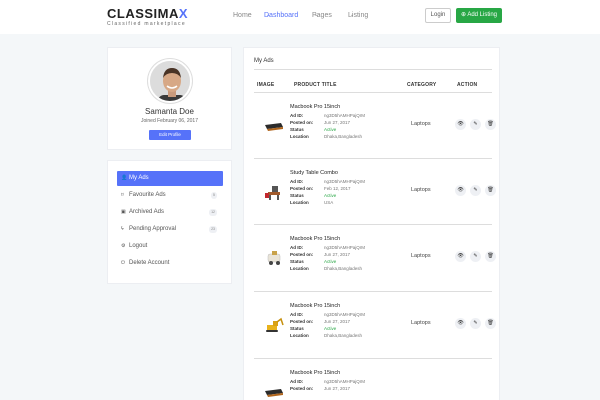 The image size is (600, 400). Describe the element at coordinates (422, 85) in the screenshot. I see `column-header-category: CATEGORY` at that location.